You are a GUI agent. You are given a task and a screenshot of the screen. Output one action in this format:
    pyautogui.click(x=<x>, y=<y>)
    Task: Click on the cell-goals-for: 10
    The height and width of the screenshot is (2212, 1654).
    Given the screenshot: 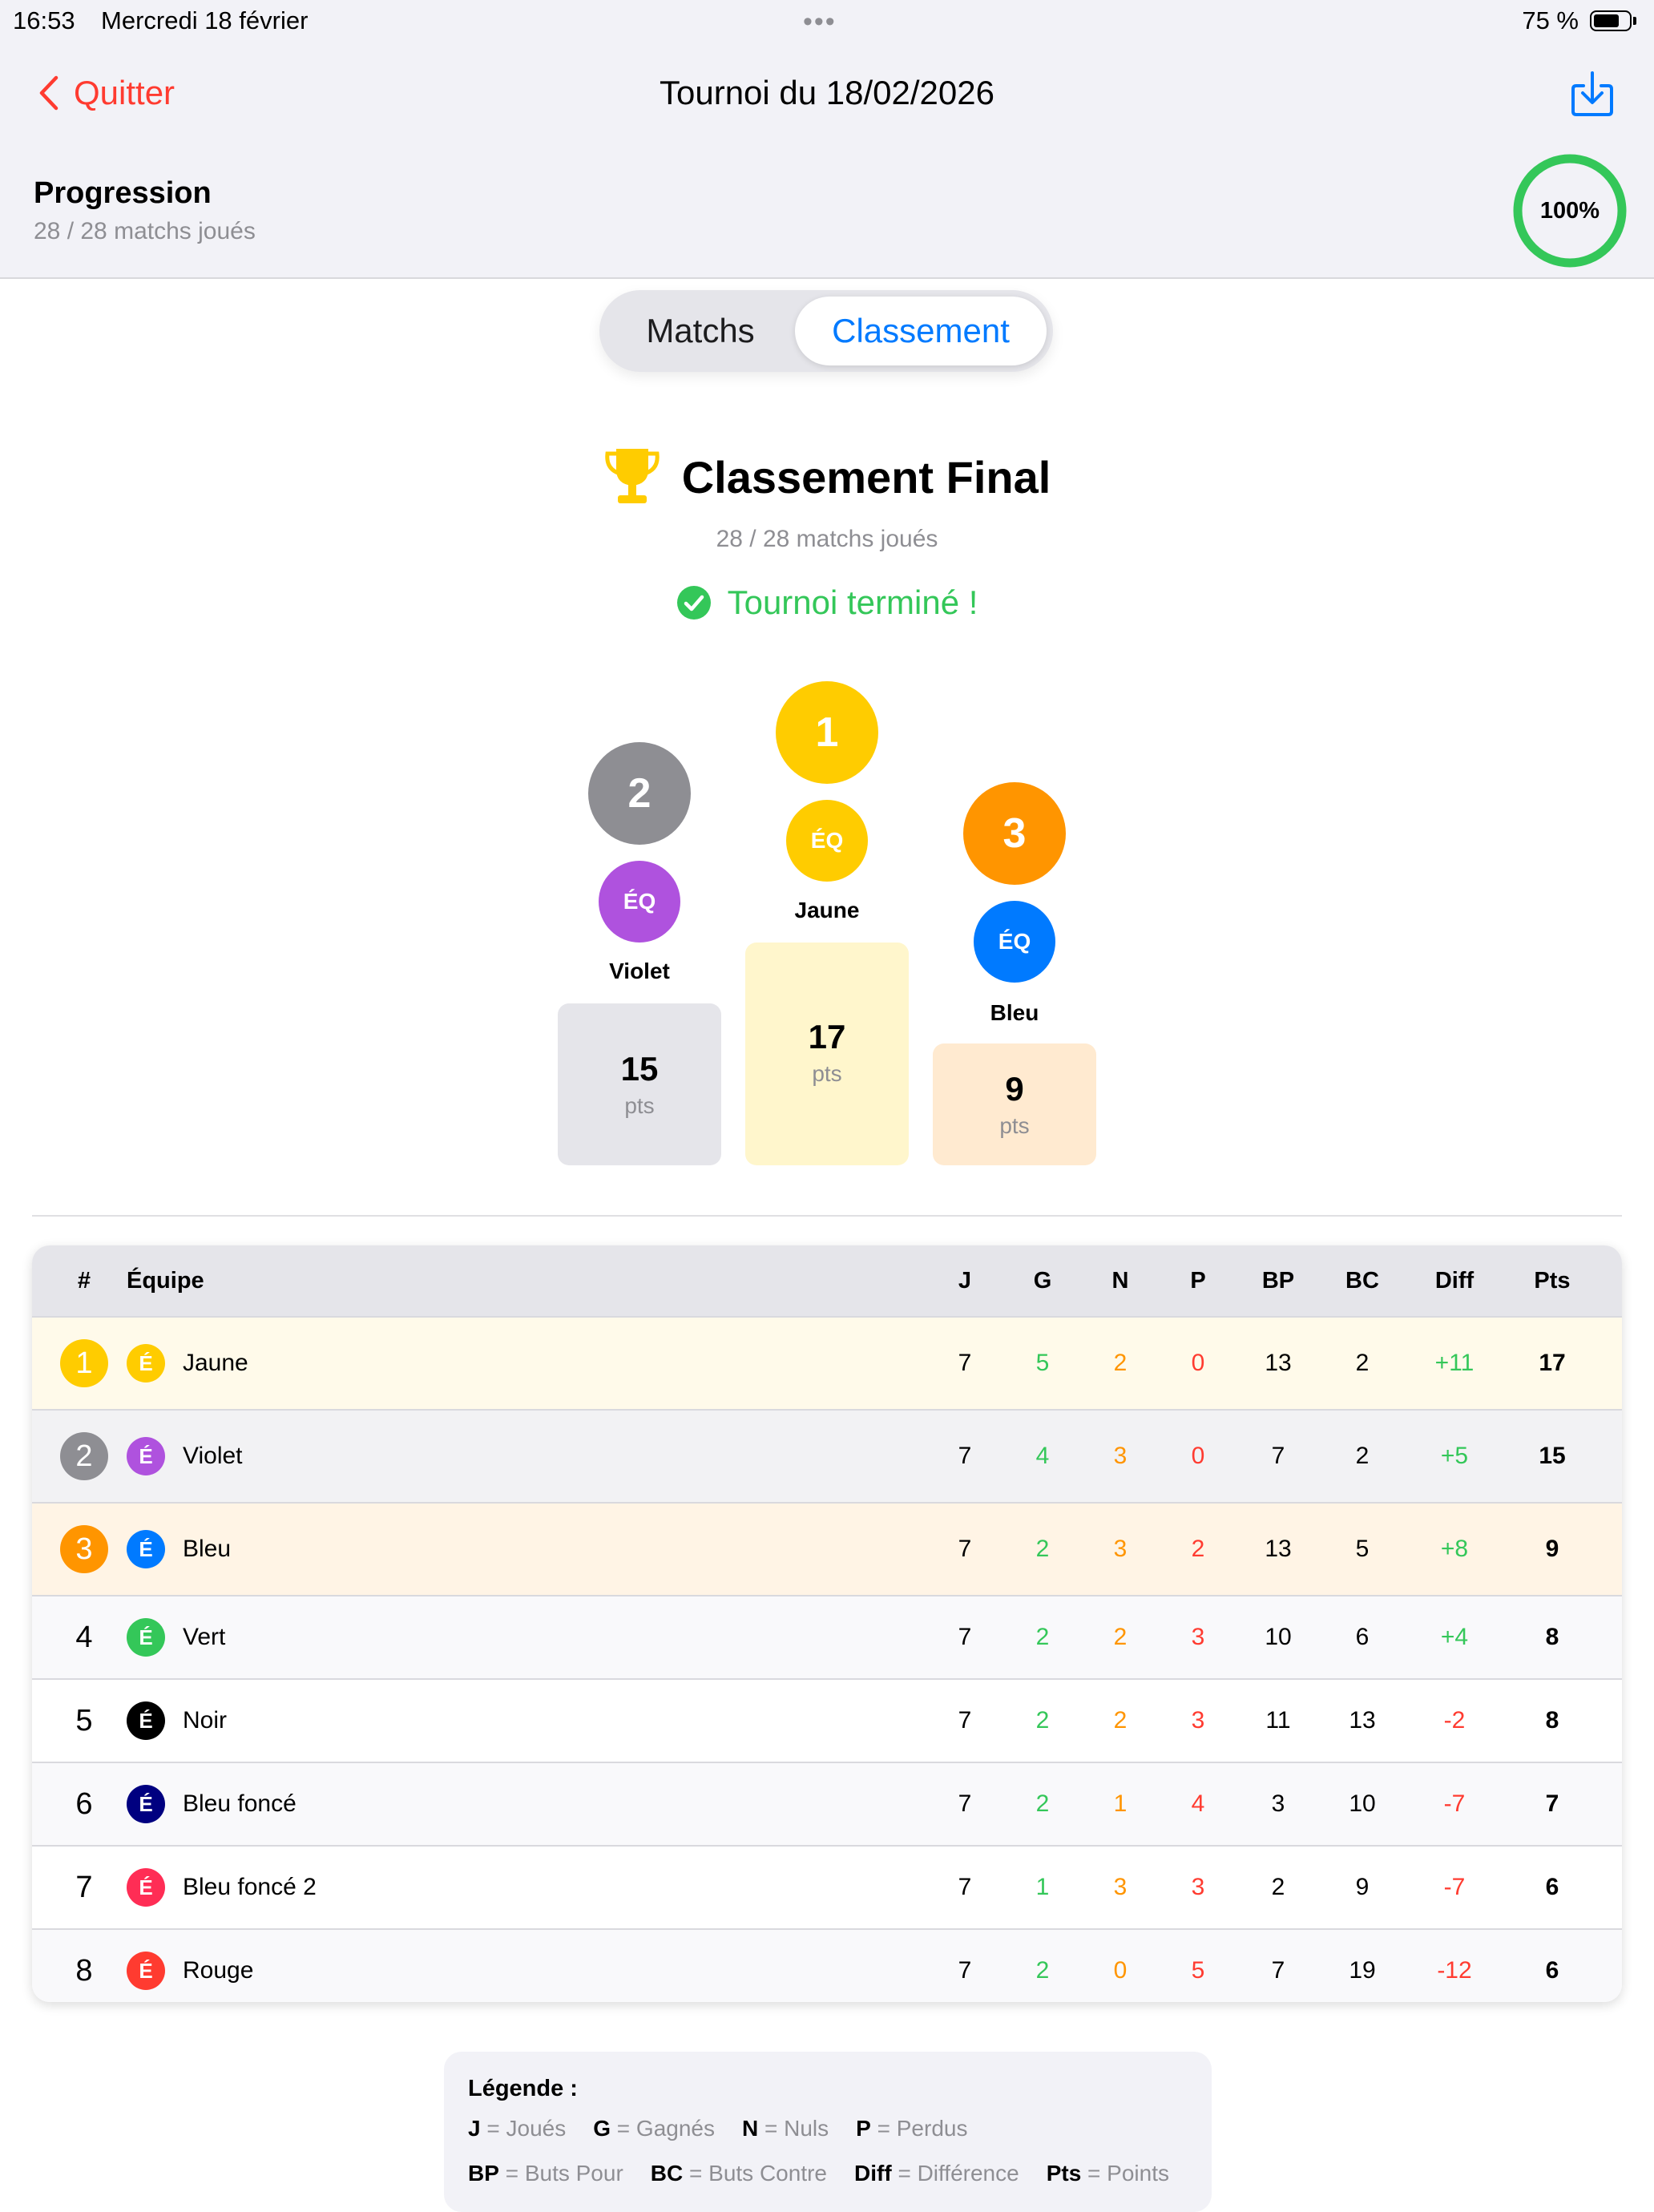 What is the action you would take?
    pyautogui.click(x=1278, y=1637)
    